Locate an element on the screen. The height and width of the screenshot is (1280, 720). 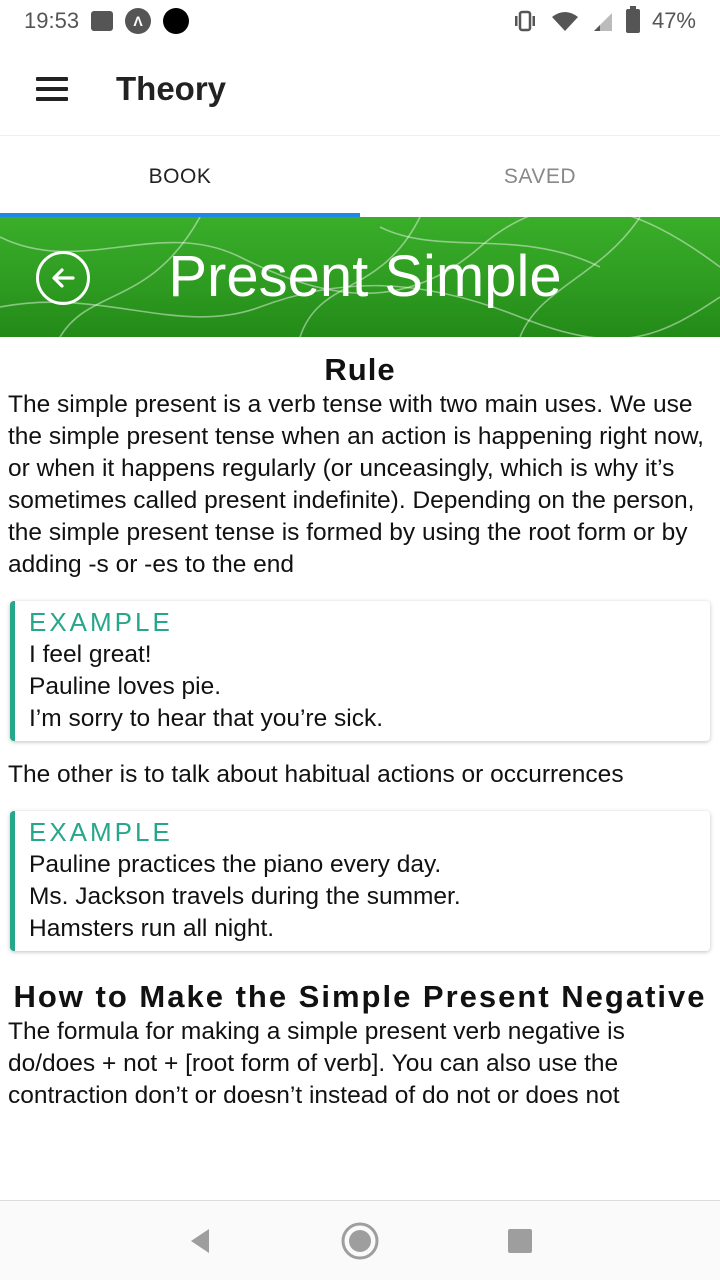
status-left: 19:53 Λ is located at coordinates (107, 21).